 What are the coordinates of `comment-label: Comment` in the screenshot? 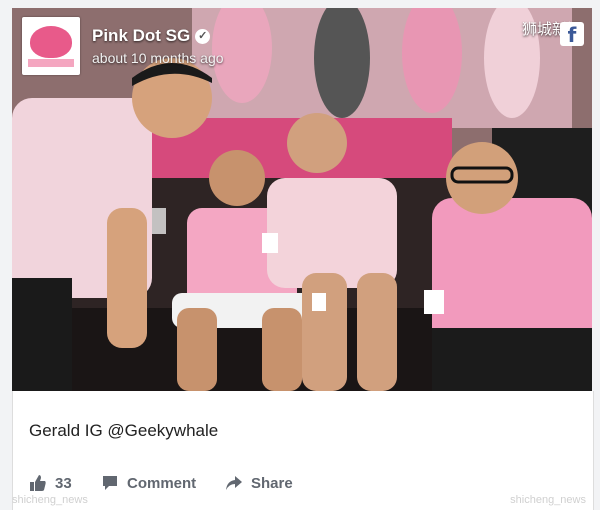 It's located at (162, 483).